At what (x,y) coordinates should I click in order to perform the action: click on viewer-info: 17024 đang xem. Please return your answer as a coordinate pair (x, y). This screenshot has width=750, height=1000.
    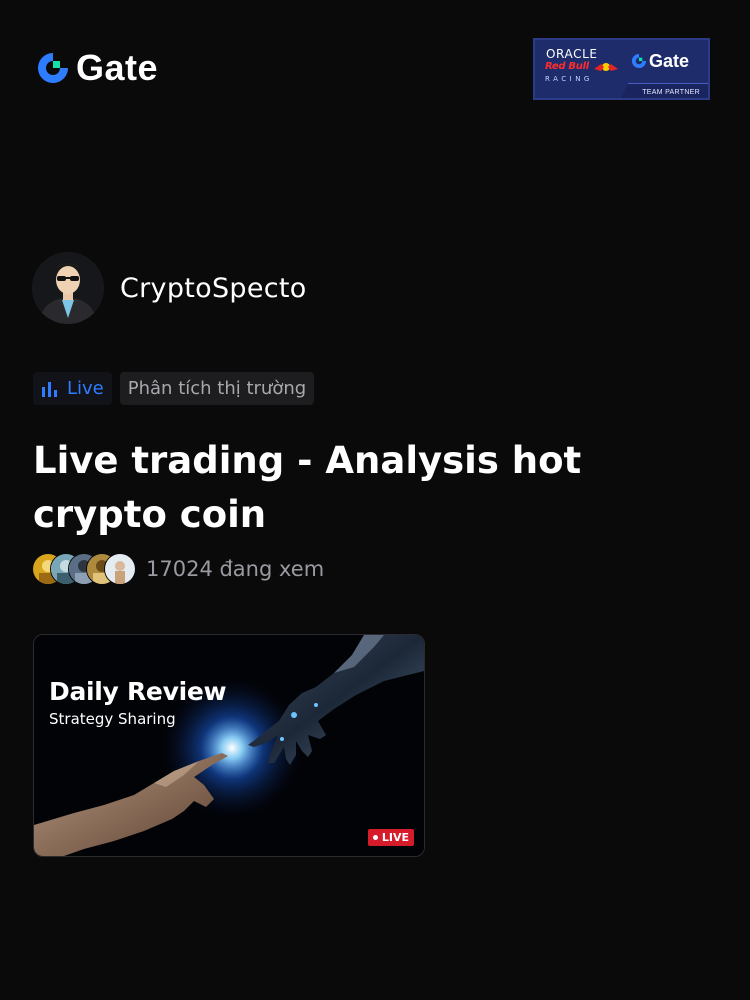
    Looking at the image, I should click on (178, 569).